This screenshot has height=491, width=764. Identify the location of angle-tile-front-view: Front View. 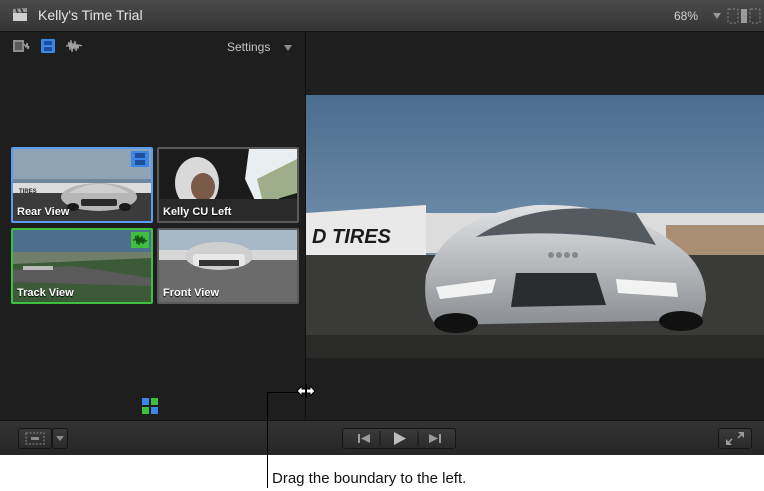
(228, 266).